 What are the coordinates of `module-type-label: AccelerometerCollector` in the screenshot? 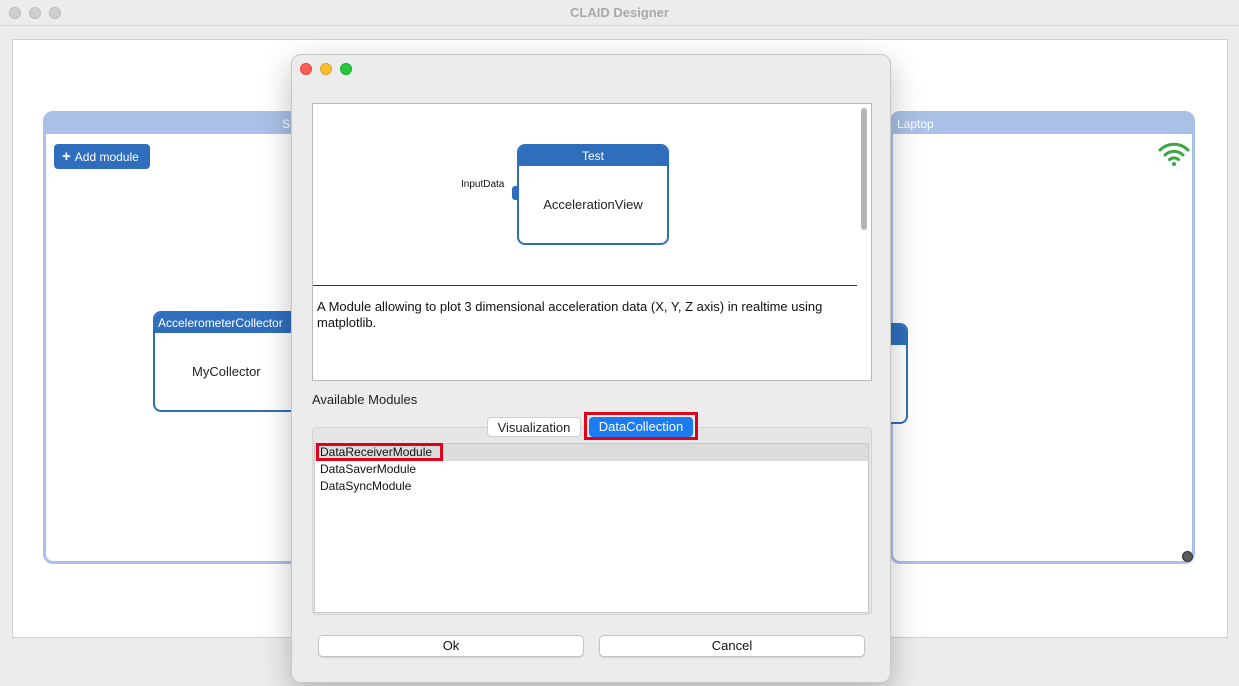 It's located at (228, 323).